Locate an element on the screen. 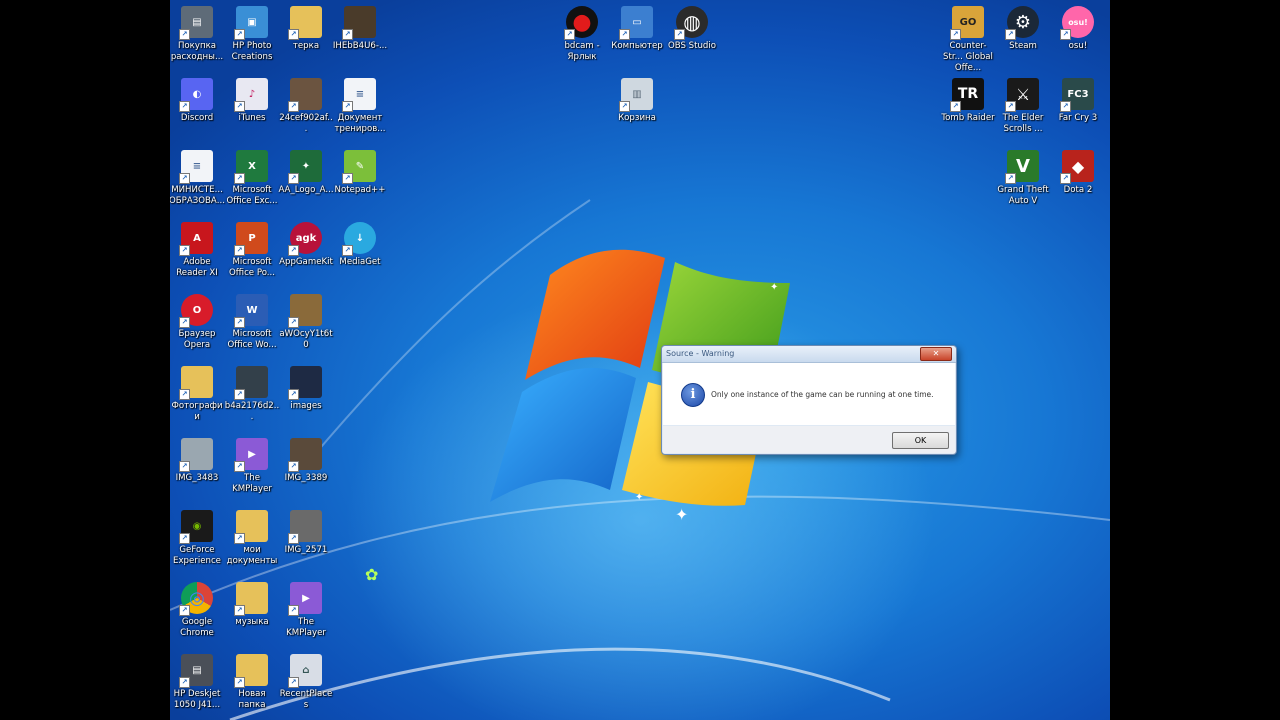 The image size is (1280, 720). desktop-icon-appgamekit: agk ↗ AppGameKit is located at coordinates (306, 245).